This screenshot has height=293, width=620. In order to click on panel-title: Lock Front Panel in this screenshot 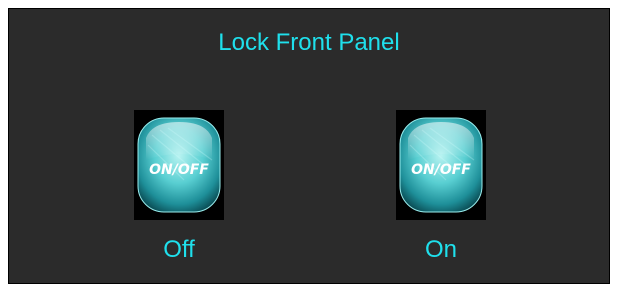, I will do `click(309, 42)`.